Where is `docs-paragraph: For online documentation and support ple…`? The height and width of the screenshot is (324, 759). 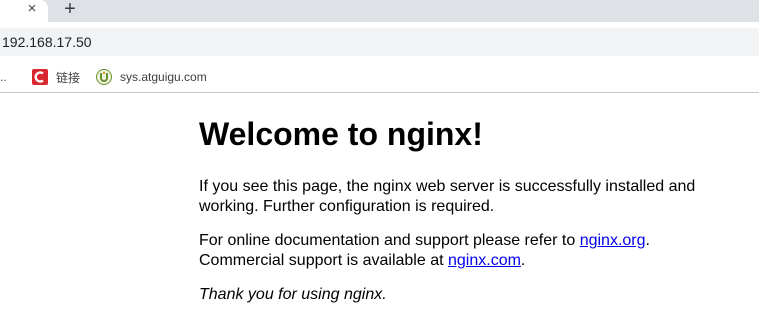
docs-paragraph: For online documentation and support ple… is located at coordinates (459, 251).